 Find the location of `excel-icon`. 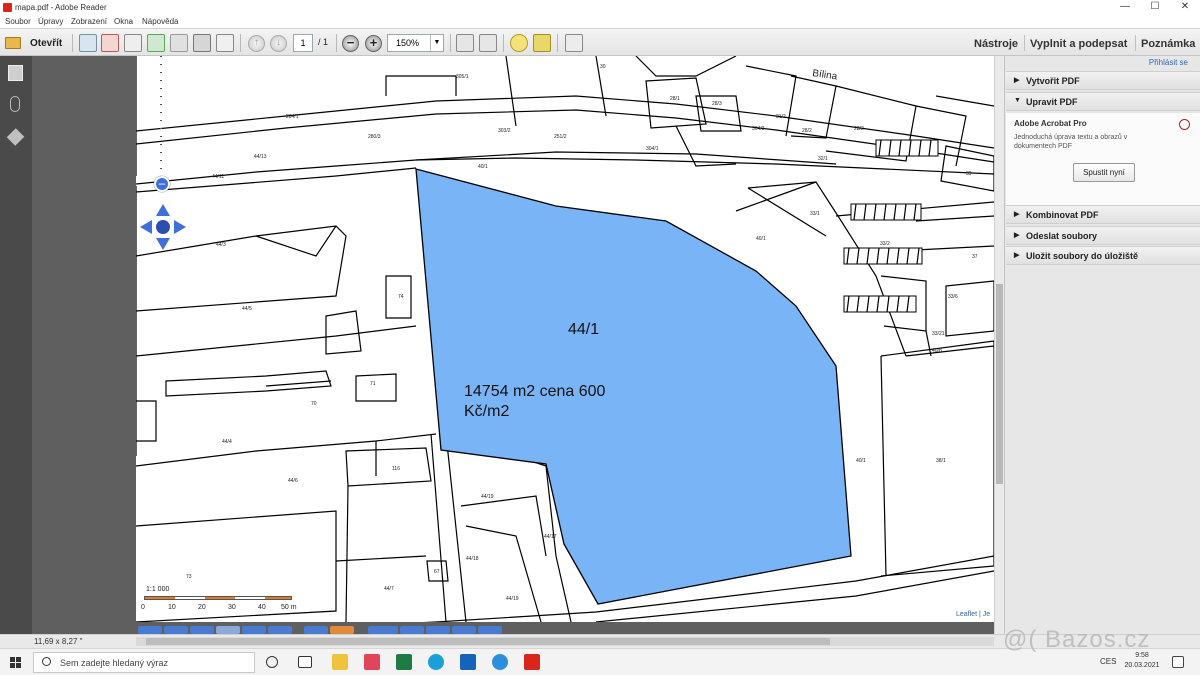

excel-icon is located at coordinates (404, 662).